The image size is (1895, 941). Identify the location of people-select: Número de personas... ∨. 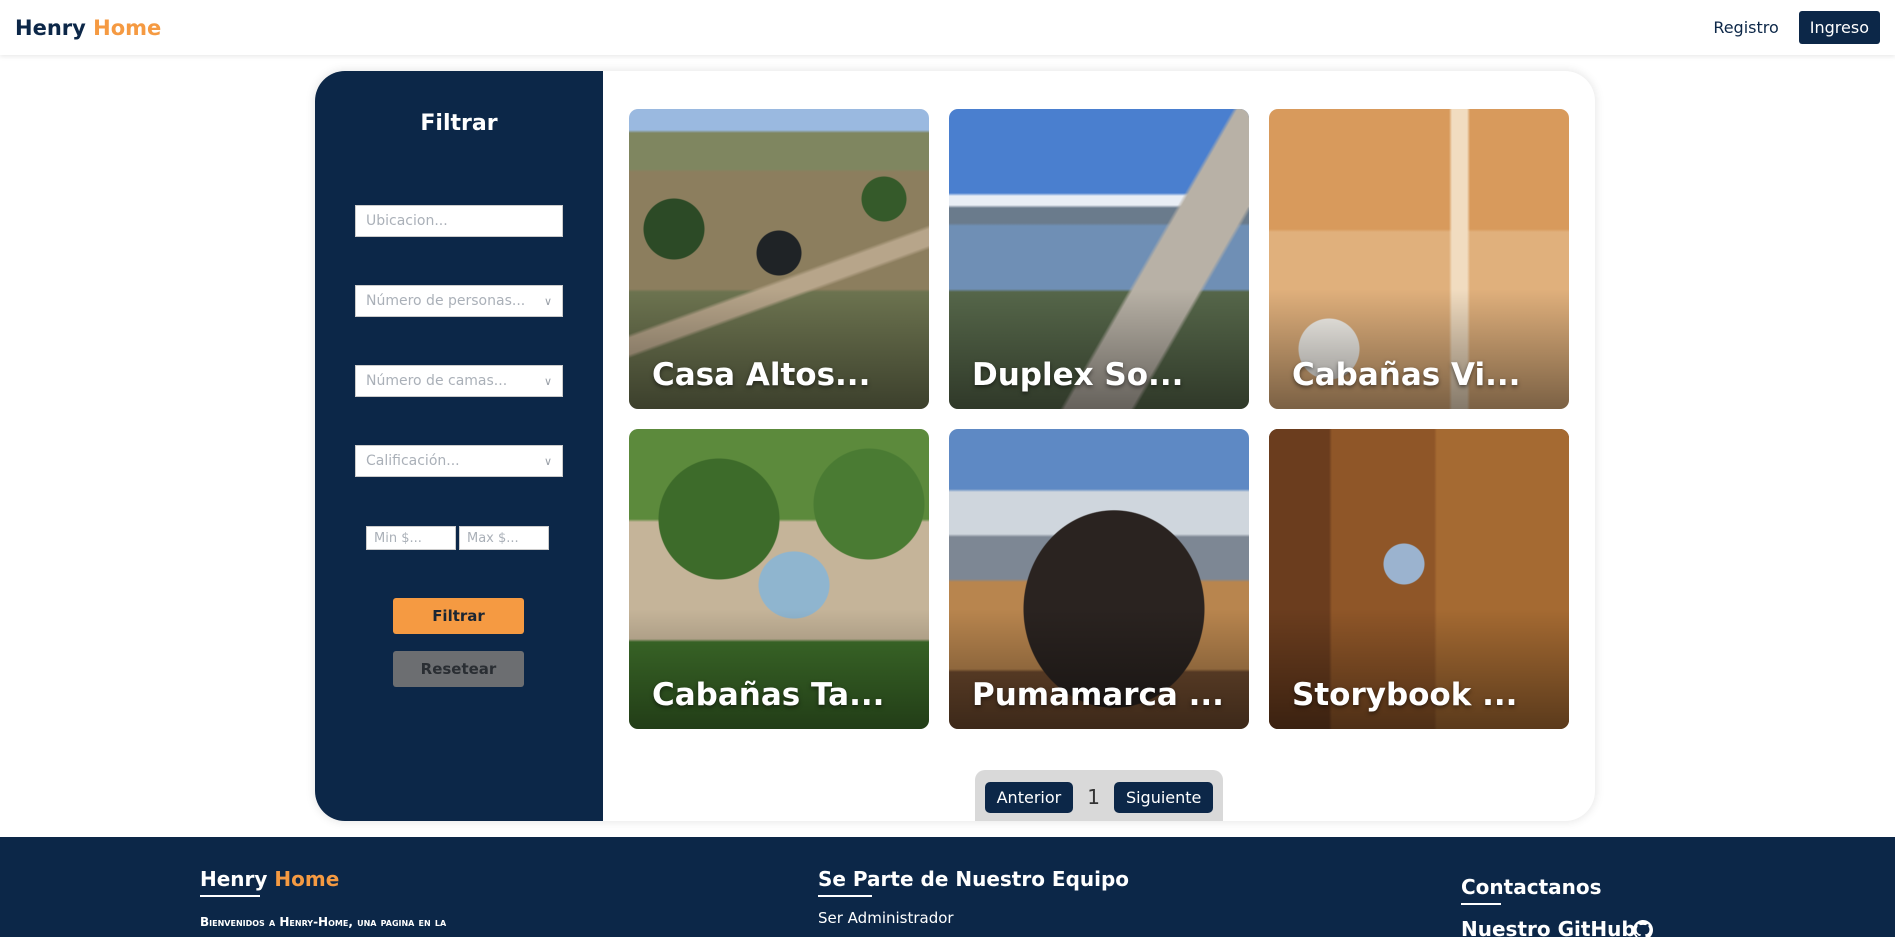
(459, 301).